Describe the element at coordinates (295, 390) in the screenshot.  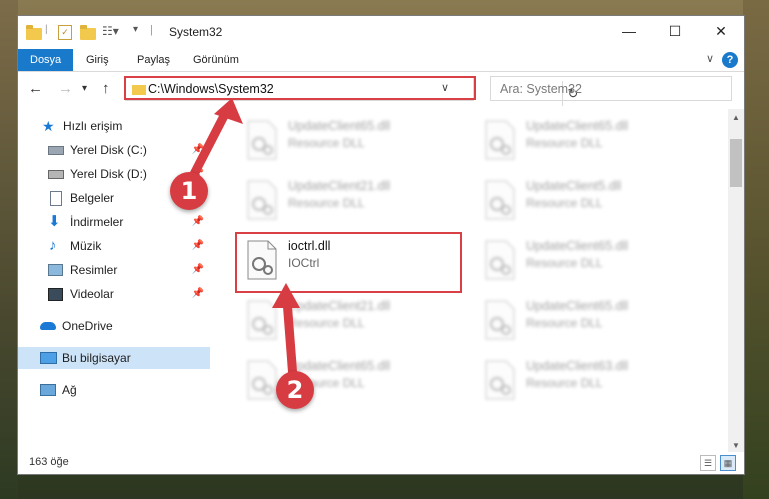
I see `step-2-badge: 2` at that location.